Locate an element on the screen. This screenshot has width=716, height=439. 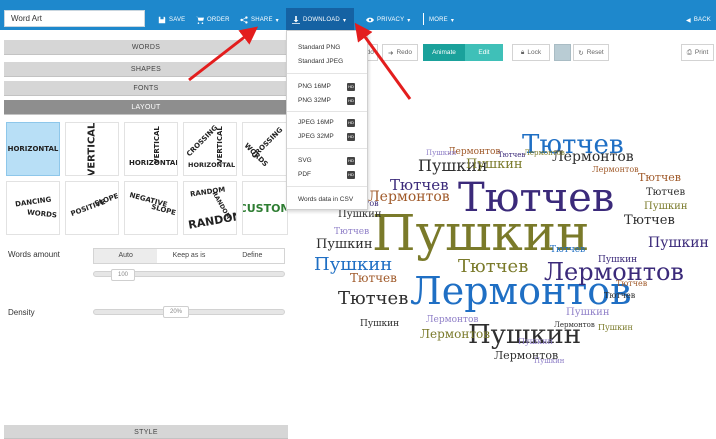
menu-standard-jpeg: Standard JPEG is located at coordinates (327, 62).